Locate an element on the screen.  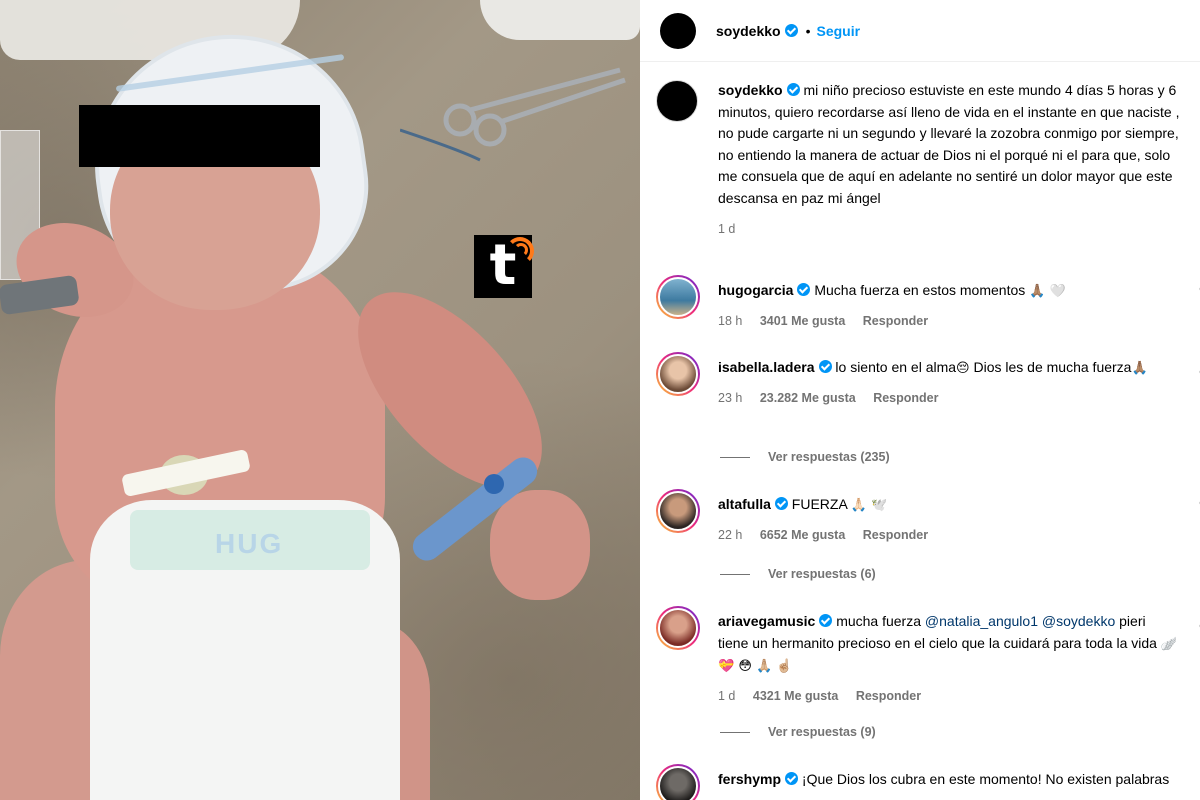
comment-likes: 23.282 Me gusta is located at coordinates (808, 398).